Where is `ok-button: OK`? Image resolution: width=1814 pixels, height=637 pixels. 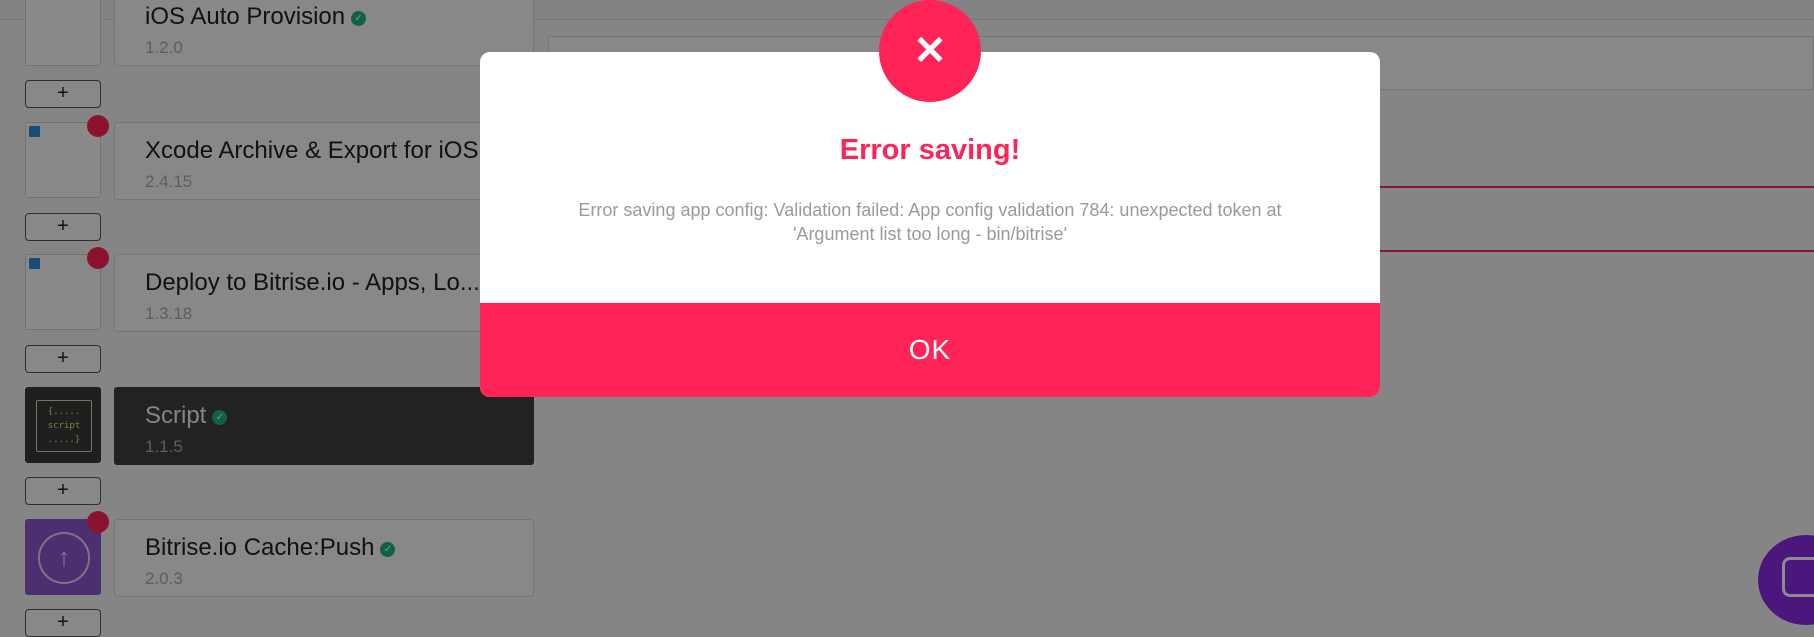 ok-button: OK is located at coordinates (930, 350).